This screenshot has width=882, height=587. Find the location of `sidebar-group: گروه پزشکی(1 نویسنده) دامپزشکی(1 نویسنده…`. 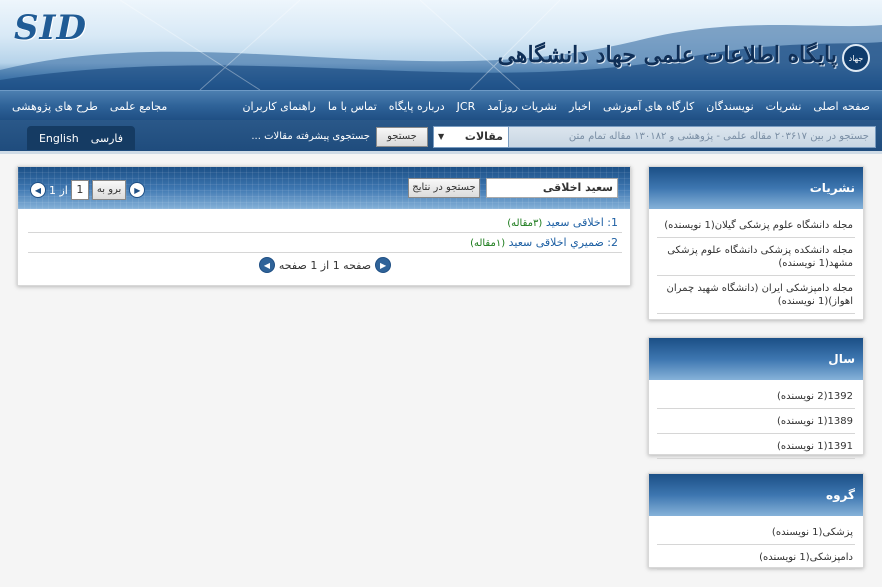

sidebar-group: گروه پزشکی(1 نویسنده) دامپزشکی(1 نویسنده… is located at coordinates (756, 521).